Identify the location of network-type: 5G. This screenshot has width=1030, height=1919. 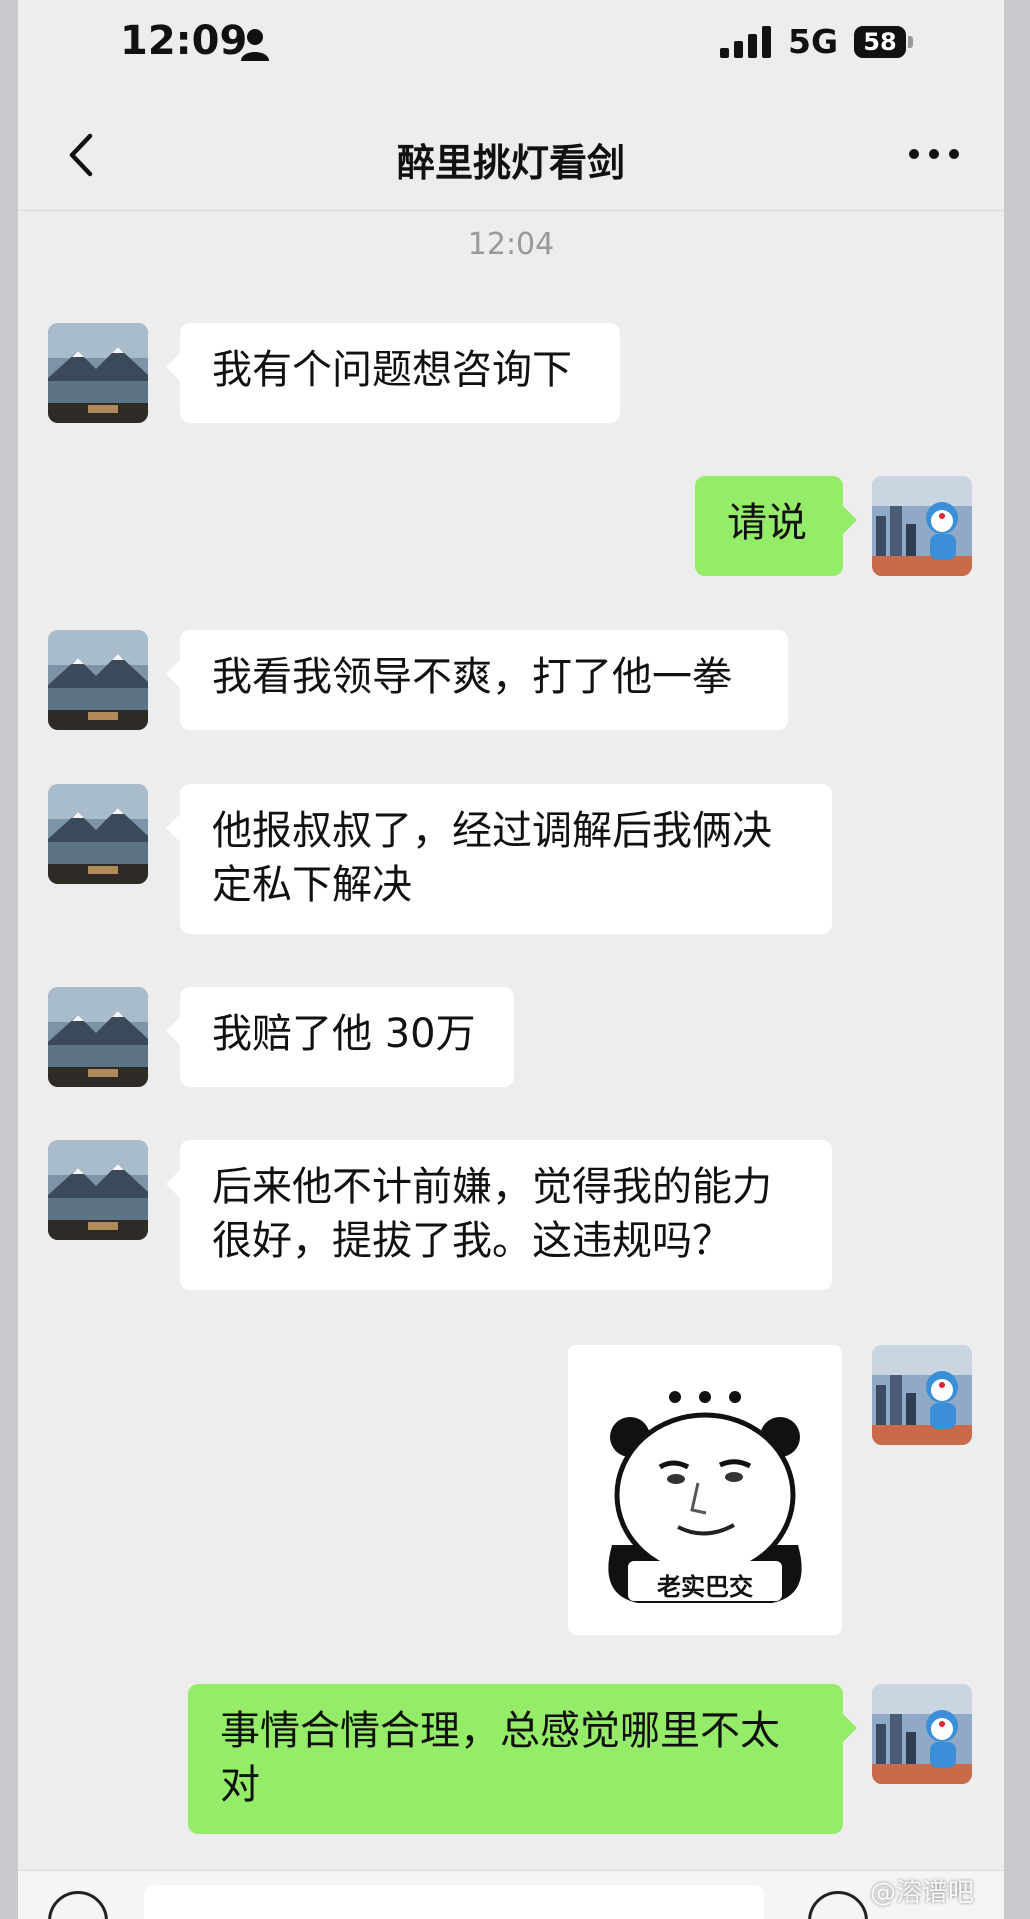
(813, 41).